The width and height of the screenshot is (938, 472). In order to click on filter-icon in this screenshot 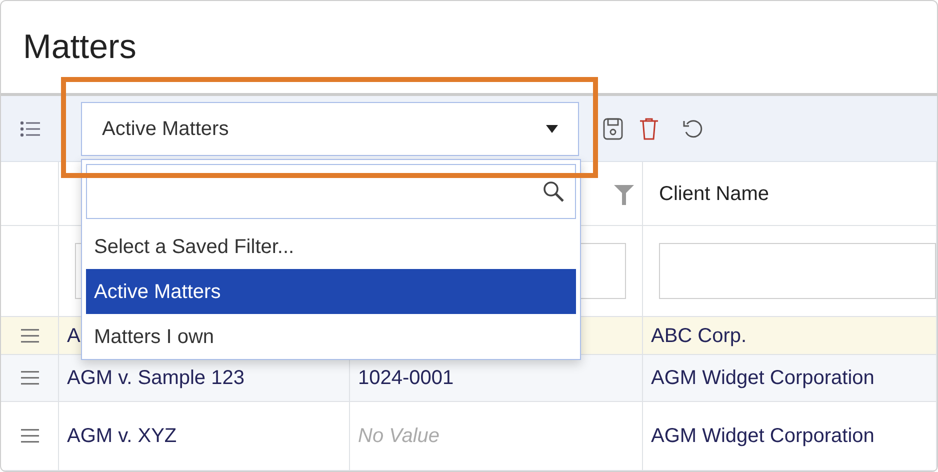, I will do `click(624, 193)`.